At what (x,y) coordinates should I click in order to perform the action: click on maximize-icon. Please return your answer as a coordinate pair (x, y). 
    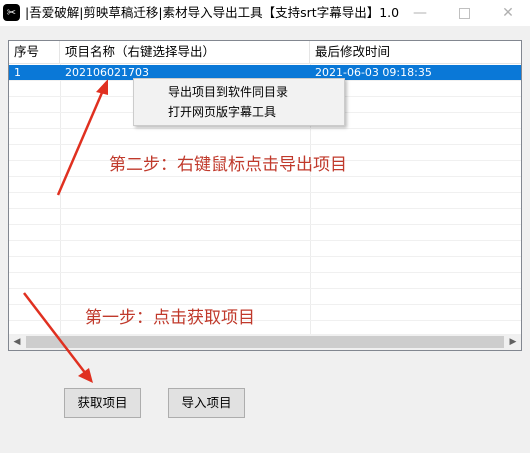
    Looking at the image, I should click on (464, 13).